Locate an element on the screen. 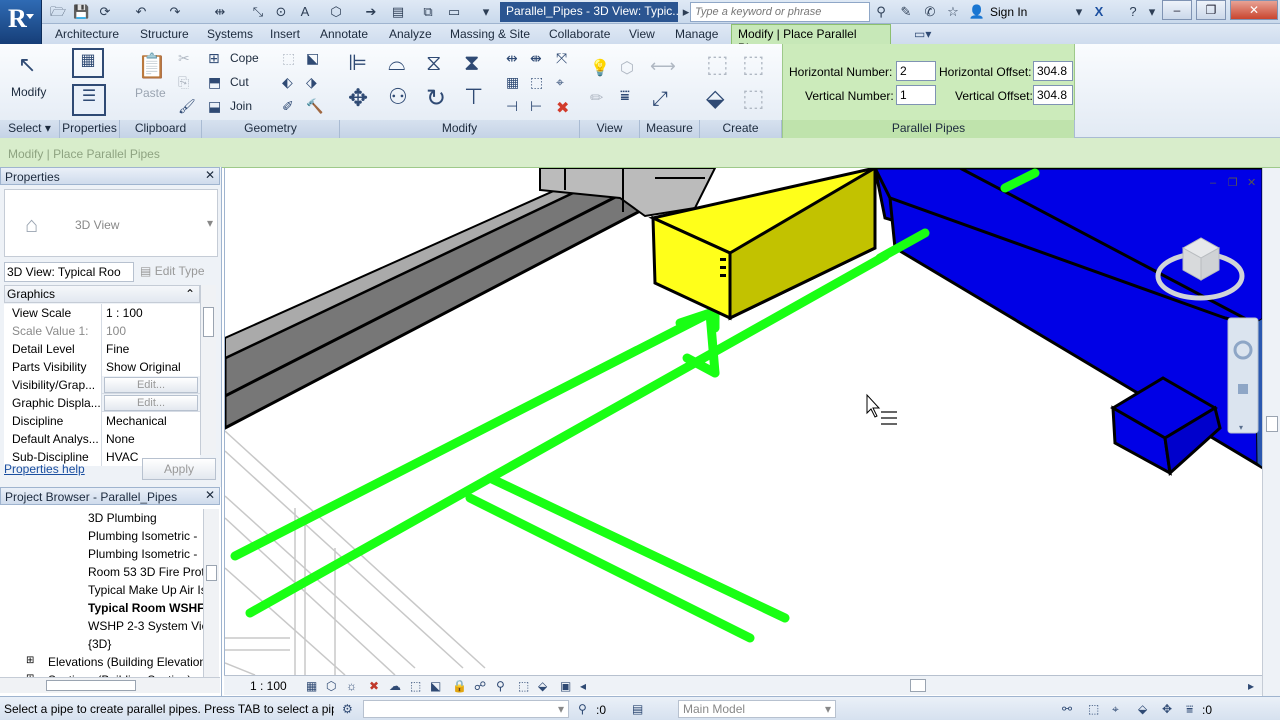  hscroll-thumb is located at coordinates (918, 685).